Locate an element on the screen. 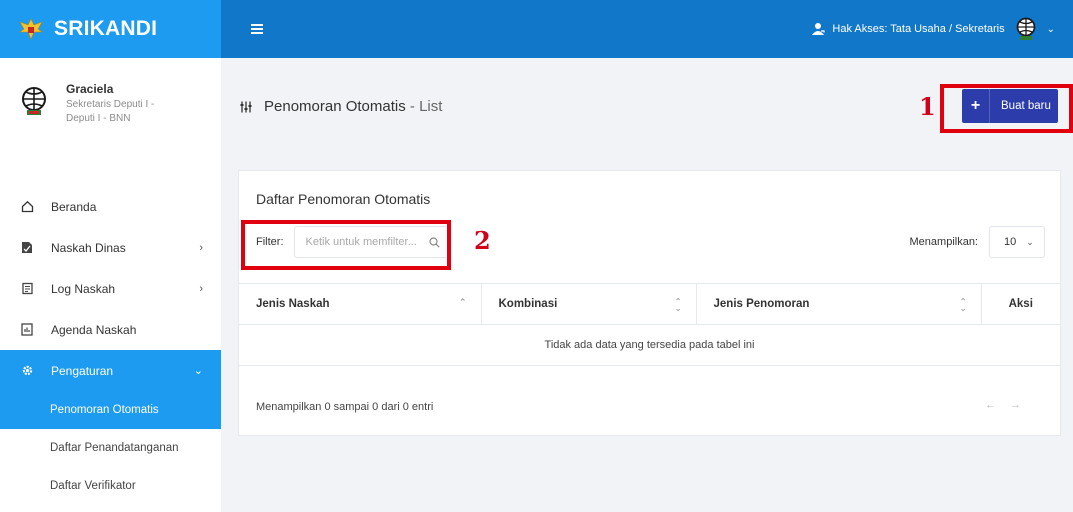 The image size is (1073, 512). sidebar-item-naskah-dinas: Naskah Dinas › is located at coordinates (110, 247).